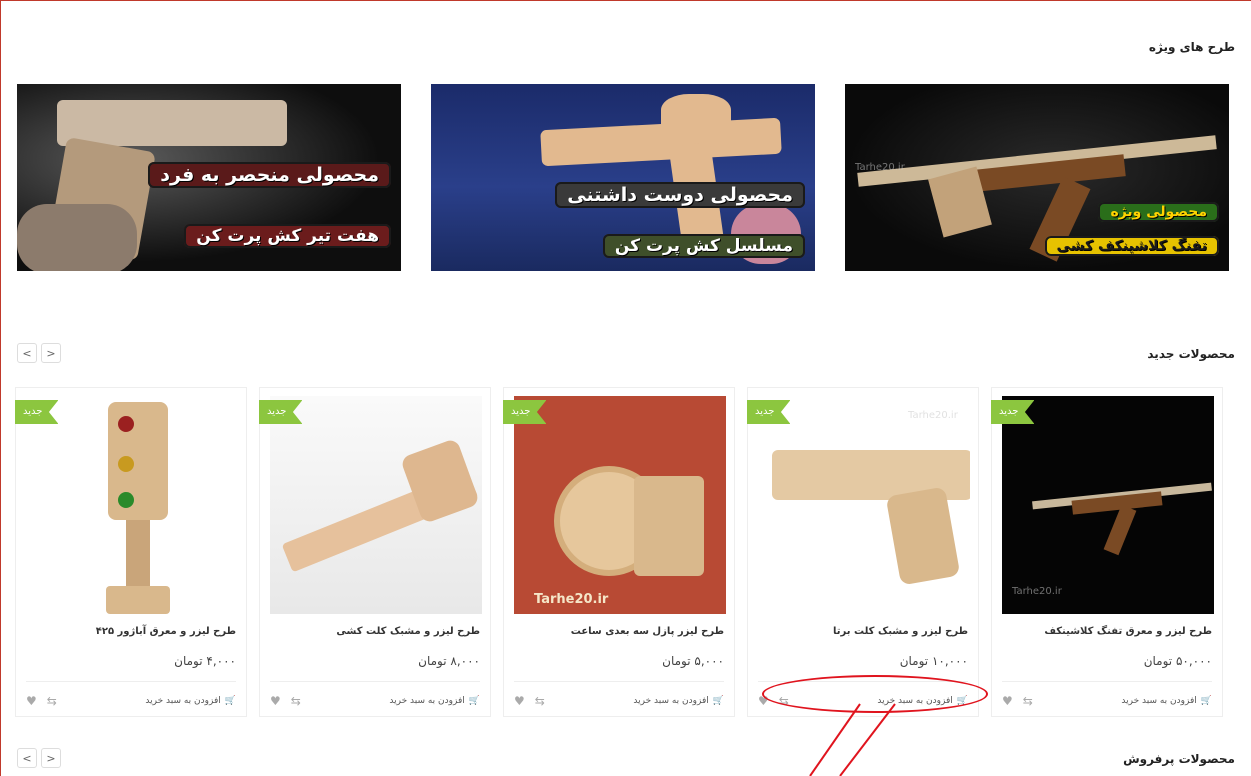 The width and height of the screenshot is (1251, 776). What do you see at coordinates (269, 175) in the screenshot?
I see `banner-pistol-line1: محصولی منحصر به فرد` at bounding box center [269, 175].